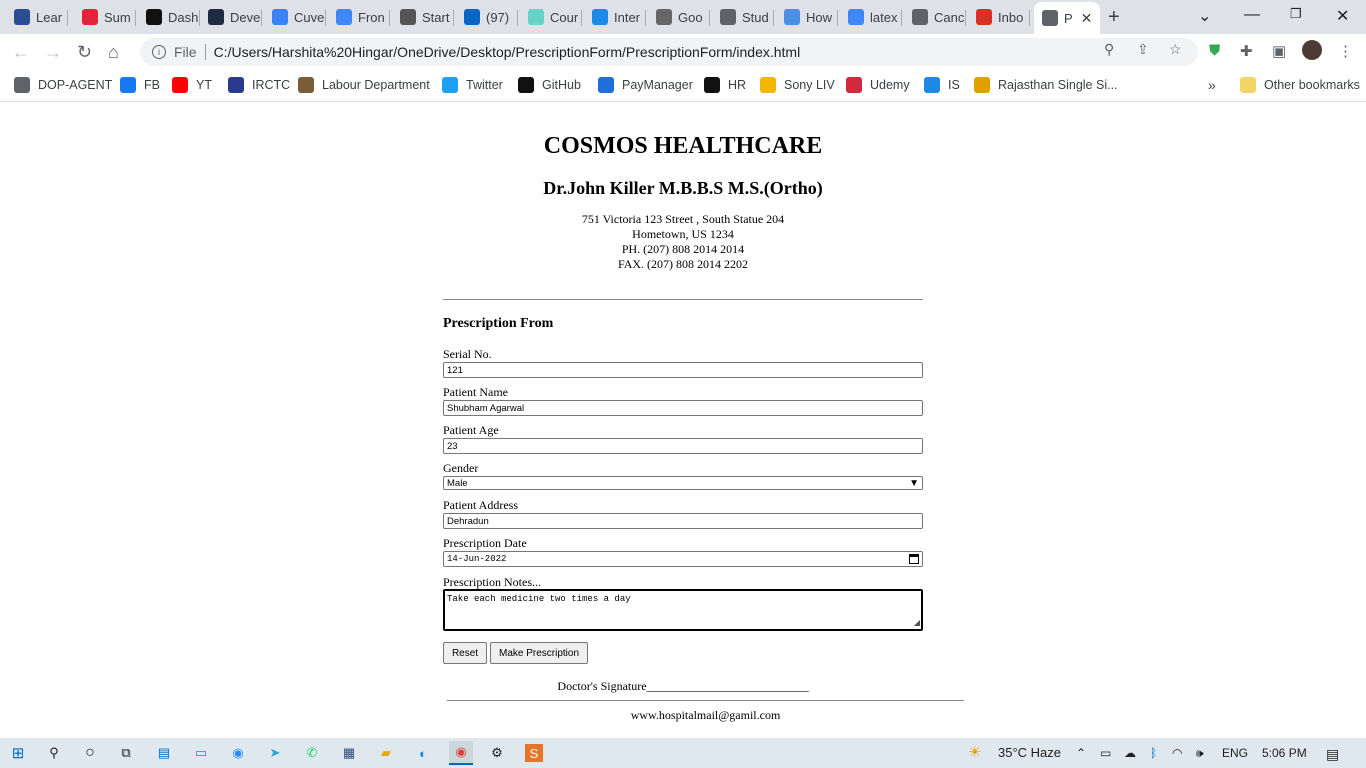 The height and width of the screenshot is (768, 1366). What do you see at coordinates (871, 17) in the screenshot?
I see `browser-tab: latex` at bounding box center [871, 17].